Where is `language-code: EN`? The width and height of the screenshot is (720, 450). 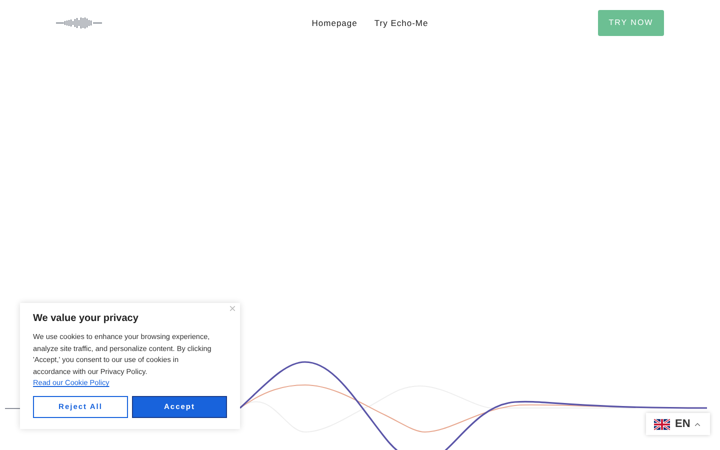 language-code: EN is located at coordinates (682, 424).